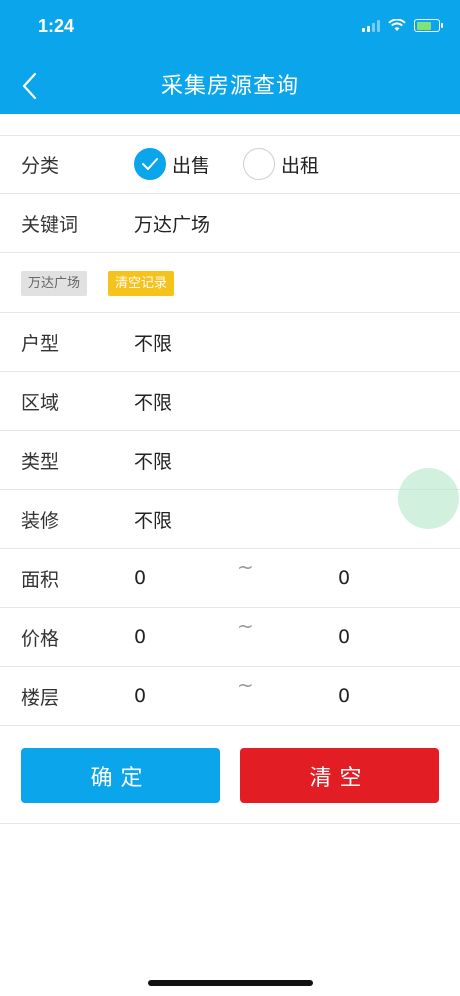 The image size is (460, 996). What do you see at coordinates (230, 578) in the screenshot?
I see `range-row-size: 面积 0 ~ 0` at bounding box center [230, 578].